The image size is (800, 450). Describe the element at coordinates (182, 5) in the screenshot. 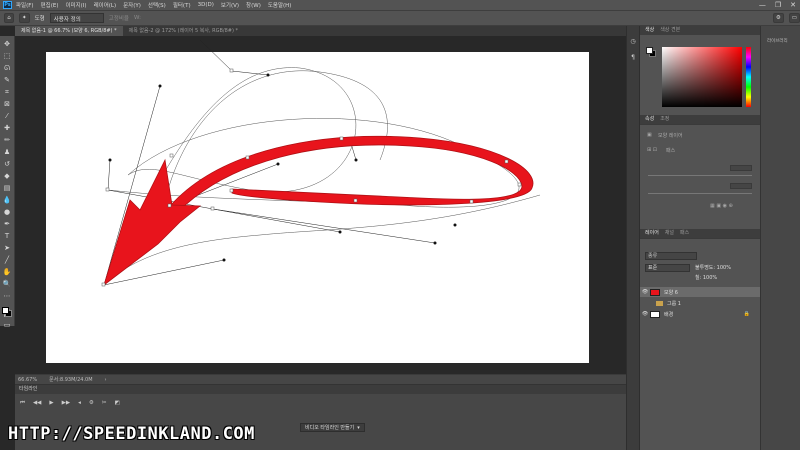

I see `menu-filter: 필터(T)` at that location.